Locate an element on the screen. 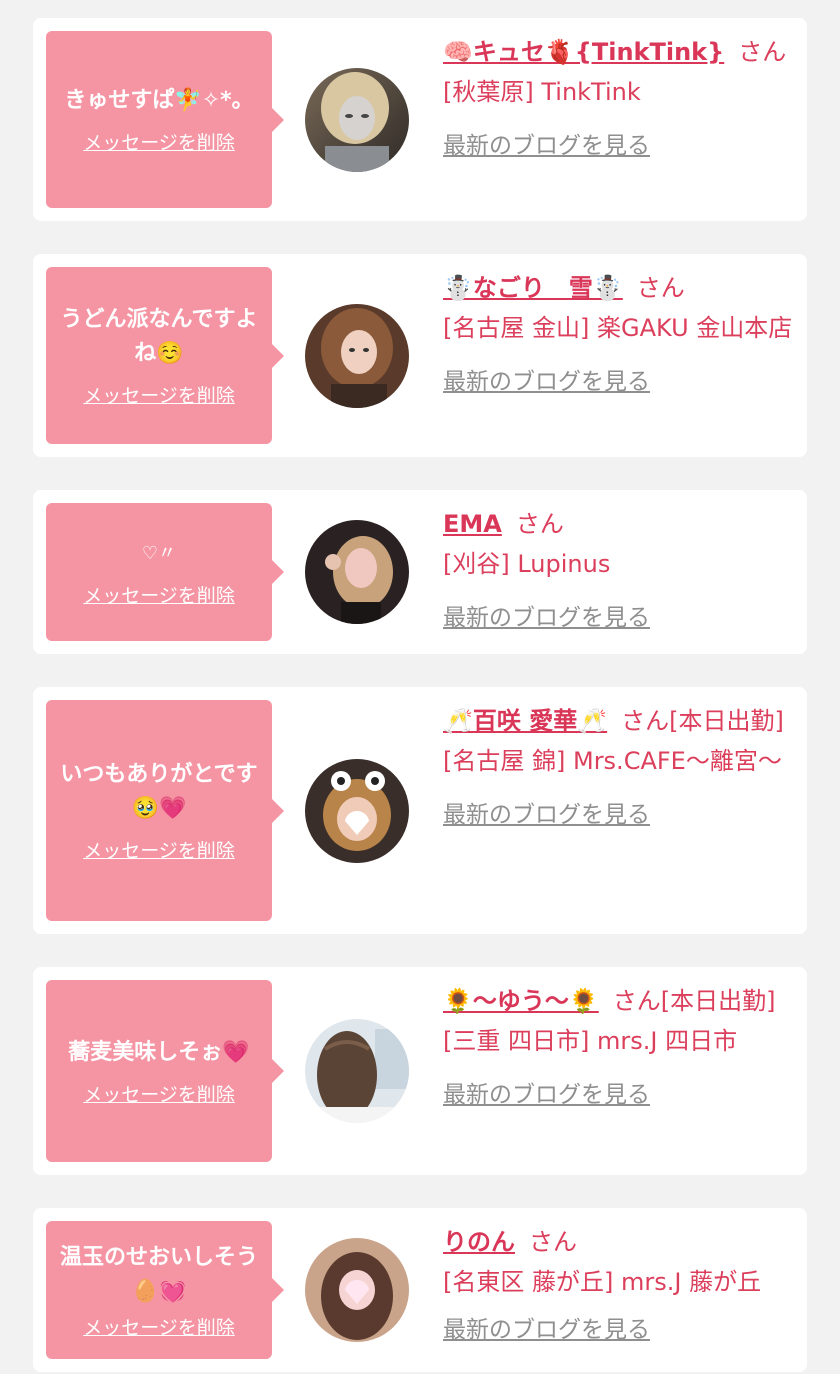  message-text: いつもありがとです🥹💗 is located at coordinates (159, 791).